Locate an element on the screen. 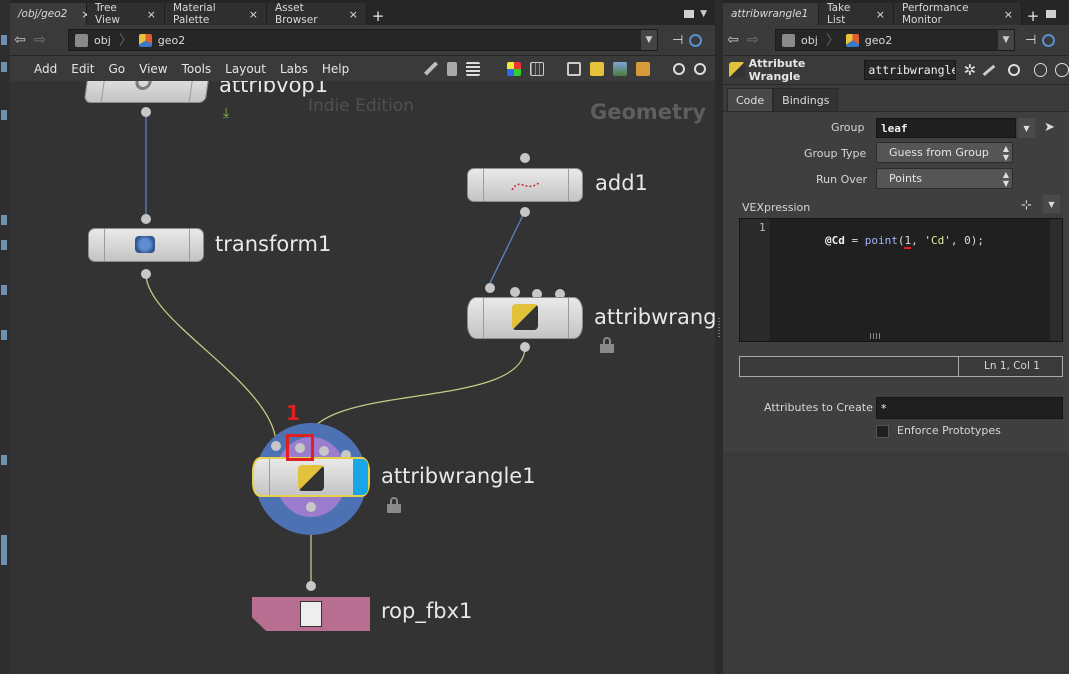 The image size is (1069, 674). group-field: leaf is located at coordinates (946, 128).